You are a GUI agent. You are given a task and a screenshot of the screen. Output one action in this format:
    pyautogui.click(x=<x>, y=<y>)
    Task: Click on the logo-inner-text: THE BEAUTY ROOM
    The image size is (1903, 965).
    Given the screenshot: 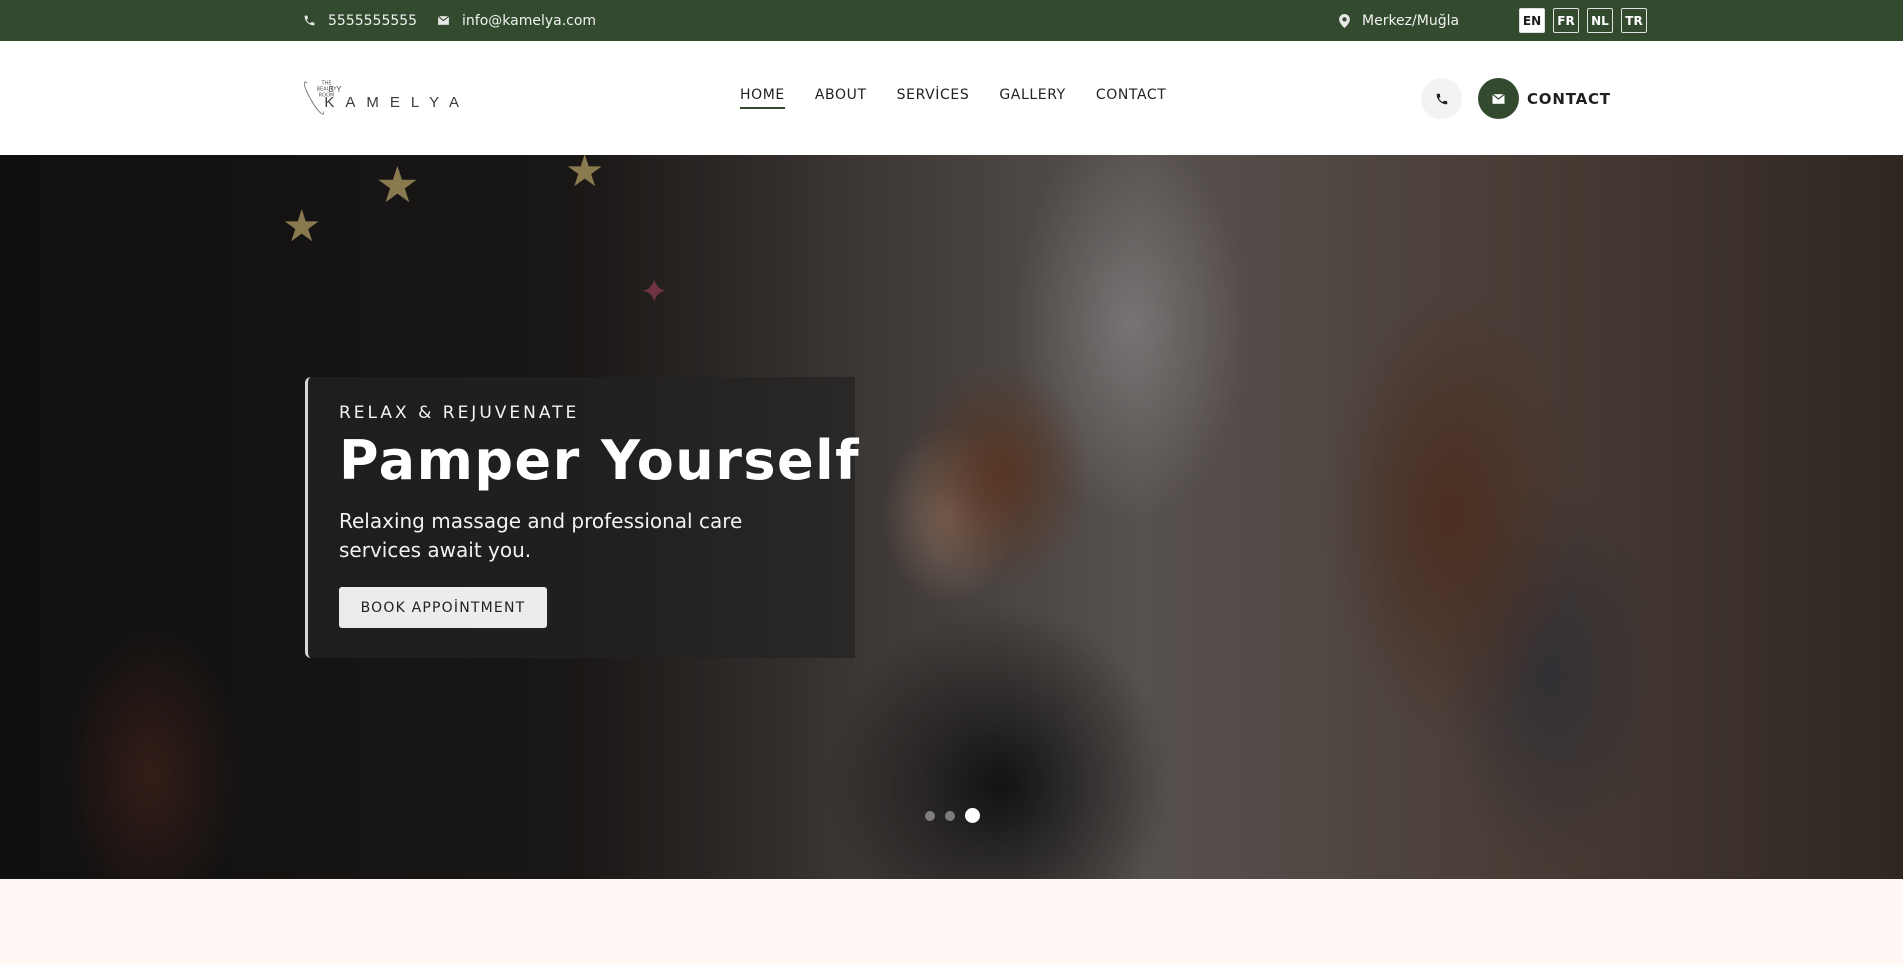 What is the action you would take?
    pyautogui.click(x=326, y=89)
    